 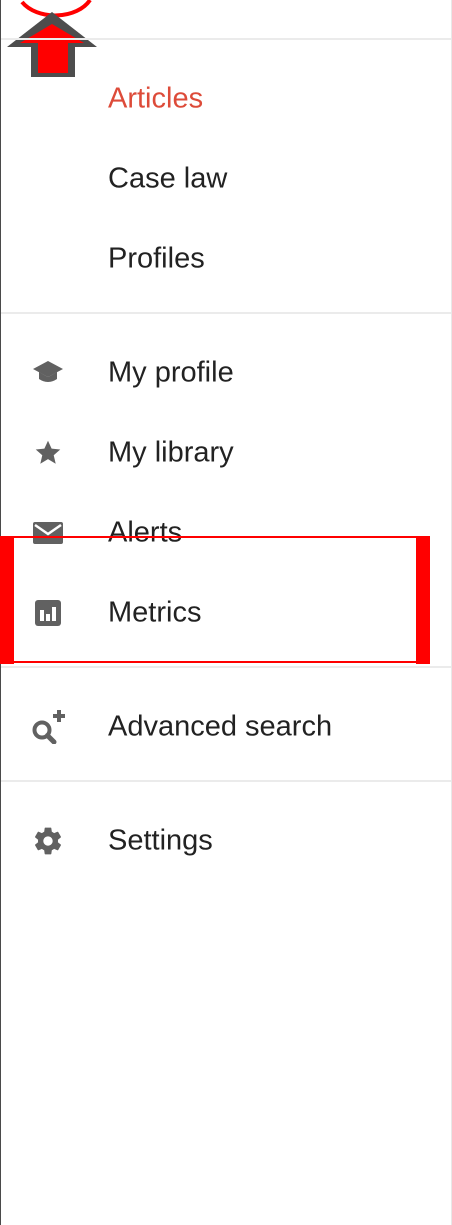 I want to click on divider-top, so click(x=226, y=39).